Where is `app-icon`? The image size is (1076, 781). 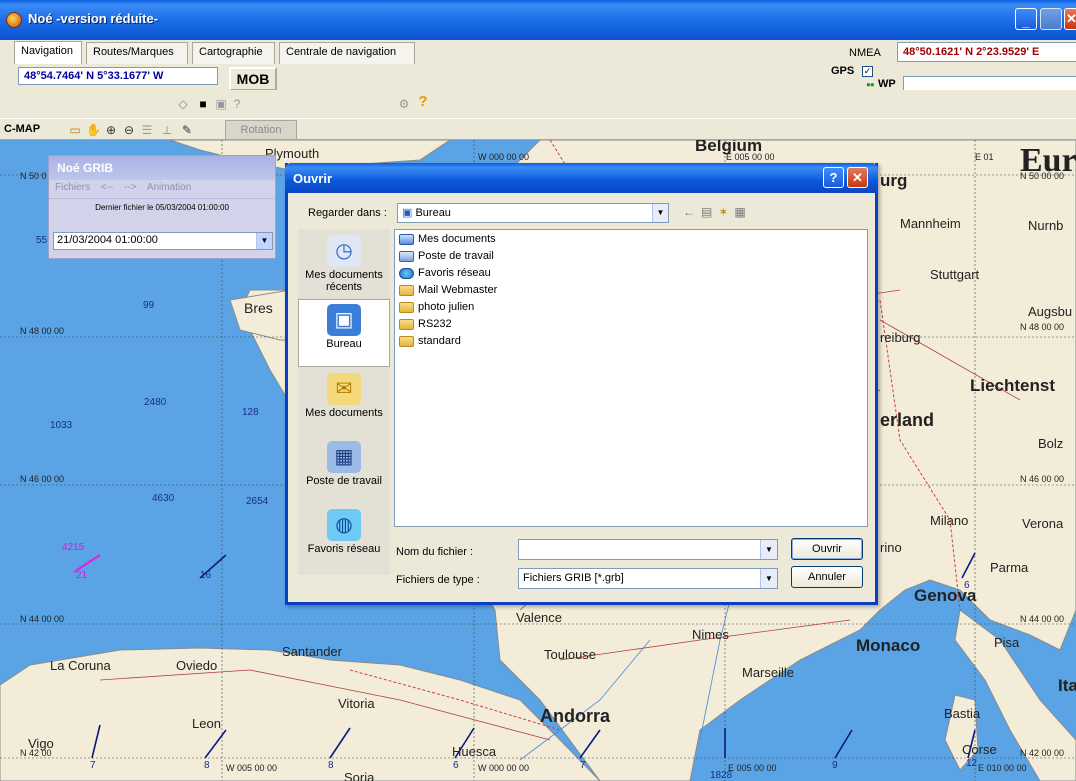 app-icon is located at coordinates (14, 20).